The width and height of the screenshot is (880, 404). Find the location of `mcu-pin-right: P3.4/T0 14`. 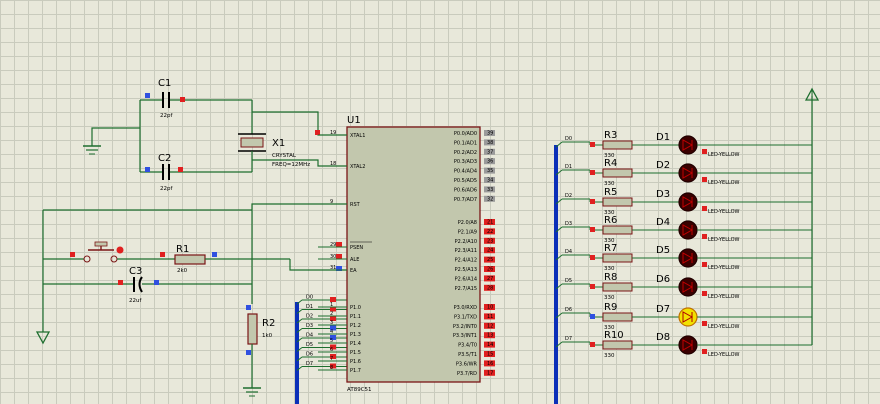

mcu-pin-right: P3.4/T0 14 is located at coordinates (476, 345).